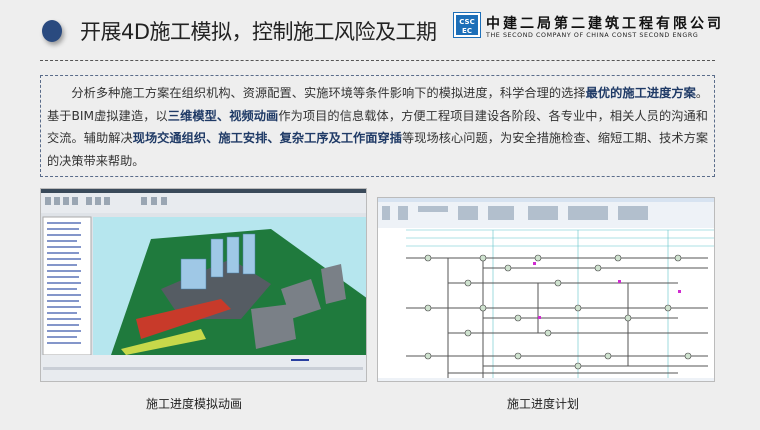 The height and width of the screenshot is (430, 760). I want to click on company-name-cn: 中建二局第二建筑工程有限公司, so click(605, 24).